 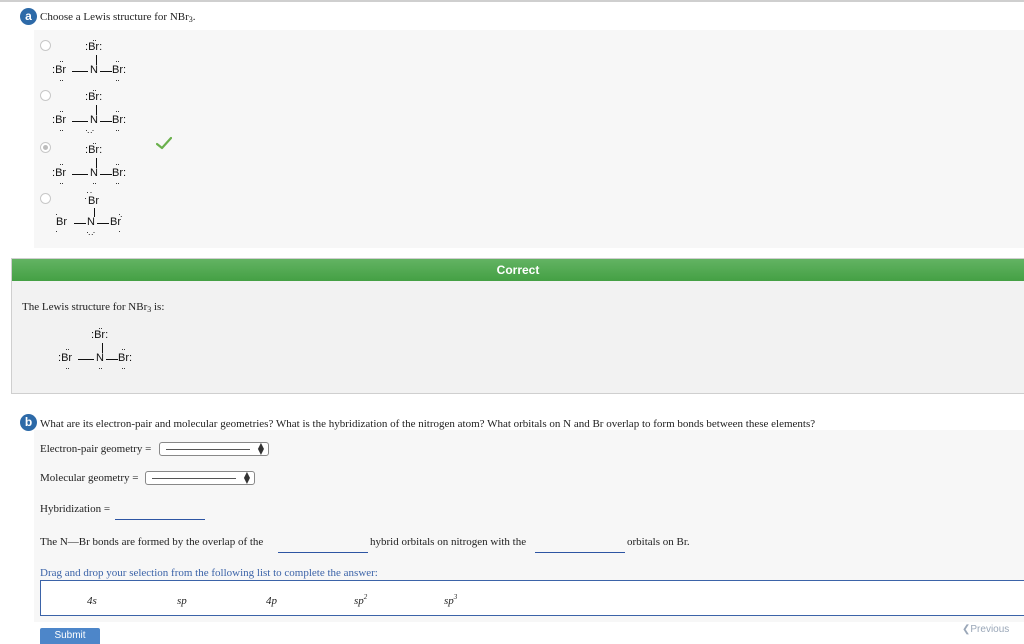 I want to click on part-a-badge: a, so click(x=28, y=16).